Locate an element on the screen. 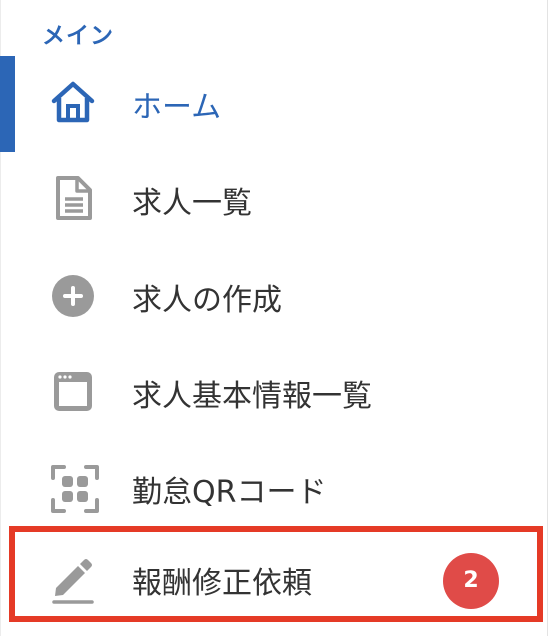  sidebar-item-job-list: 求人一覧 is located at coordinates (274, 197).